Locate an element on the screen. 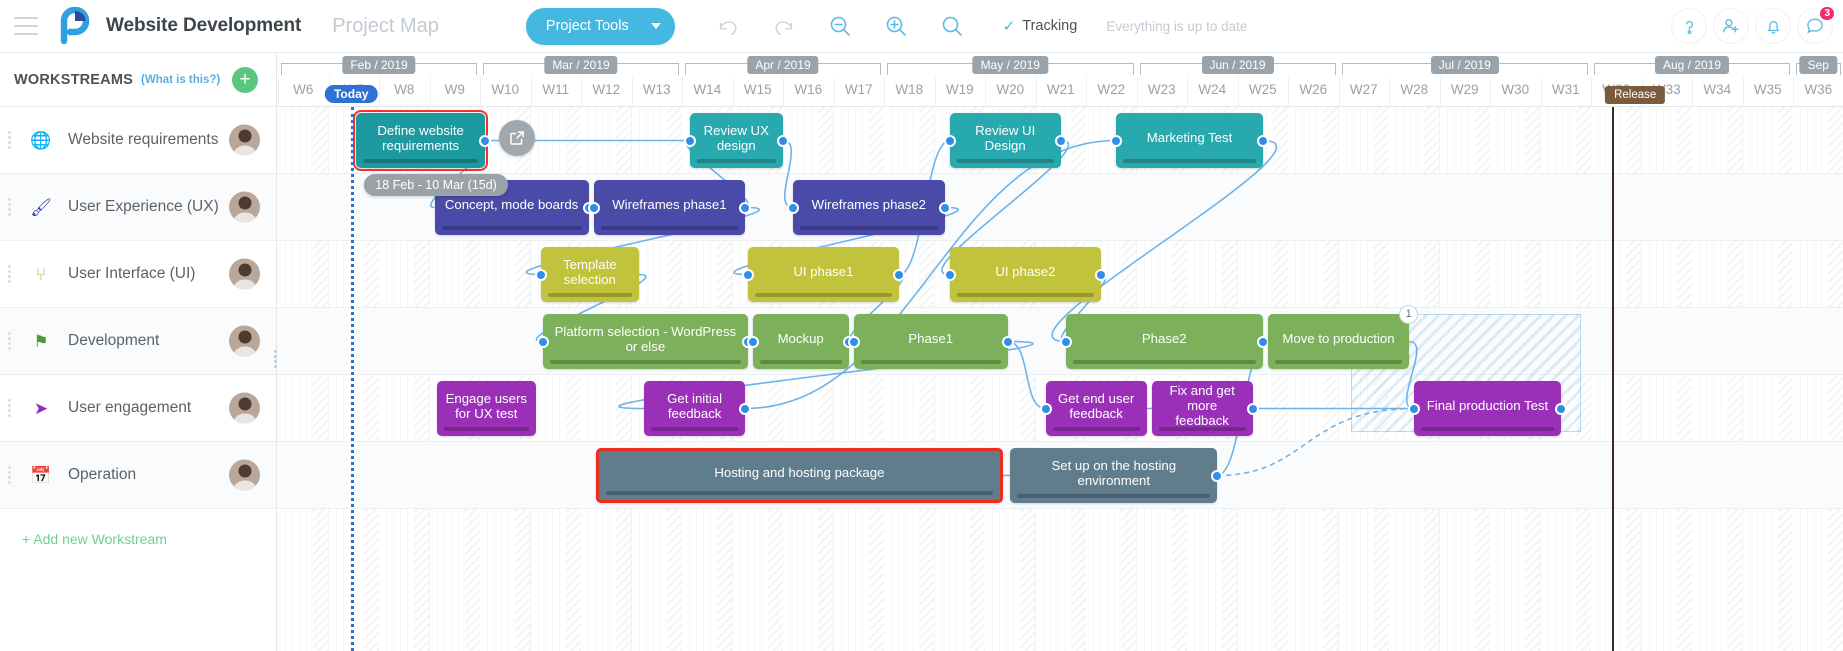  task-bar: Get initial feedback is located at coordinates (698, 408).